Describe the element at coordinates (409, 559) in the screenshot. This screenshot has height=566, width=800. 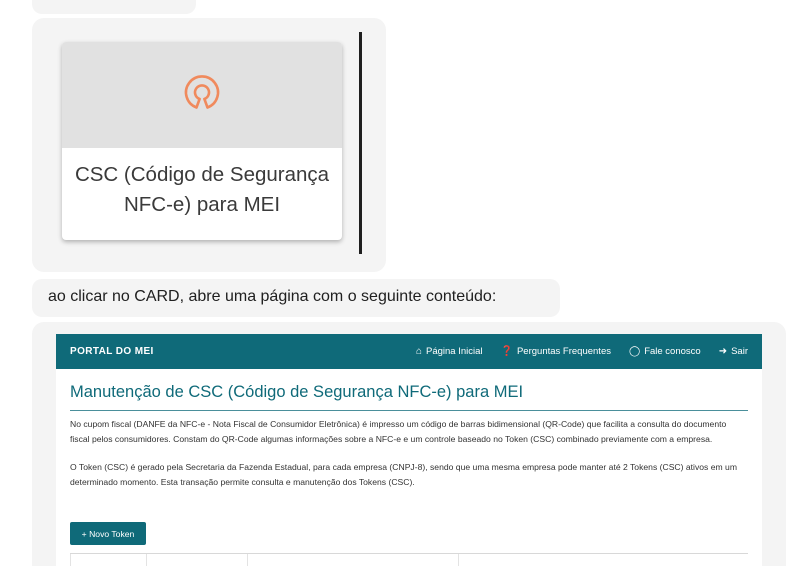
I see `token-table` at that location.